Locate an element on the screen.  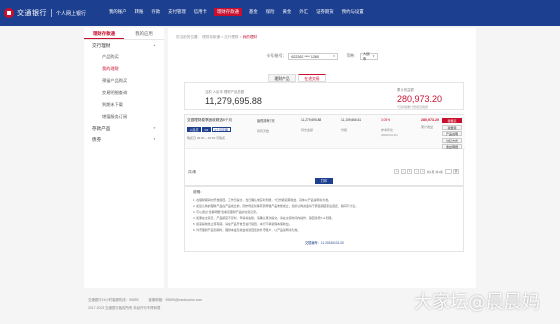
service-email: 客服邮箱：95559@bankcomm.com is located at coordinates (176, 300).